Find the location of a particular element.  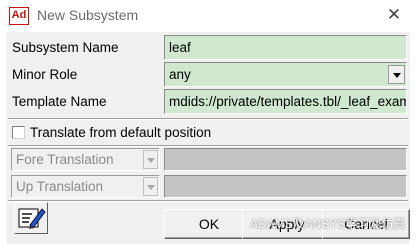

ok-button: OK is located at coordinates (209, 224).